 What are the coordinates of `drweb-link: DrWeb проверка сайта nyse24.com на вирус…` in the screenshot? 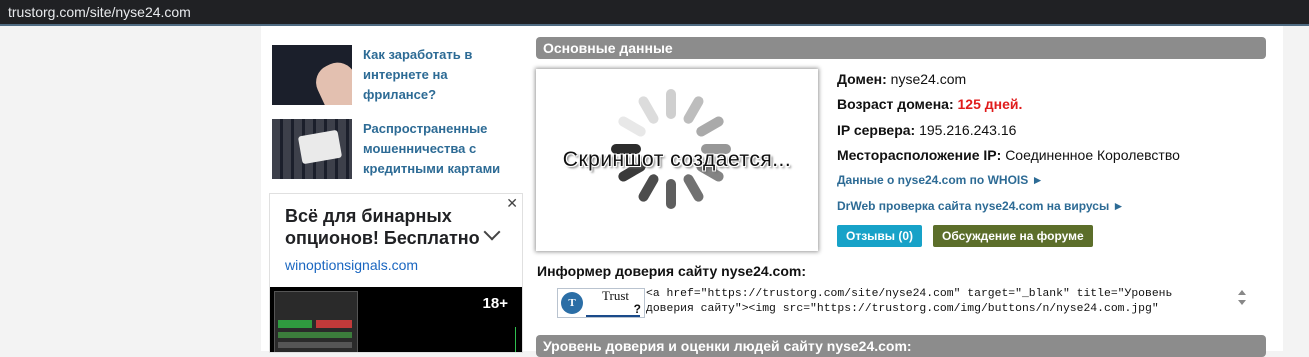 It's located at (980, 206).